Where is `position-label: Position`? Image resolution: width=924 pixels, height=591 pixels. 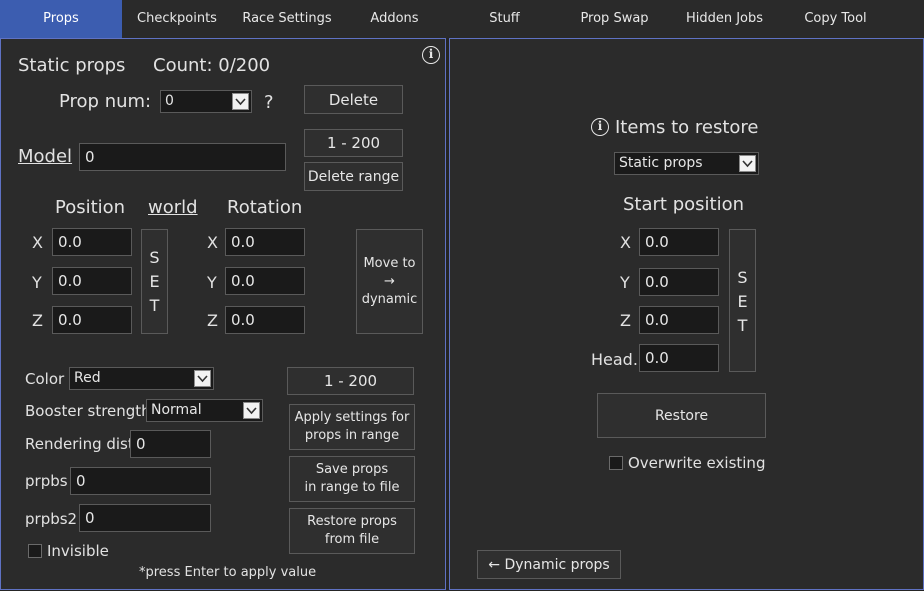 position-label: Position is located at coordinates (90, 207).